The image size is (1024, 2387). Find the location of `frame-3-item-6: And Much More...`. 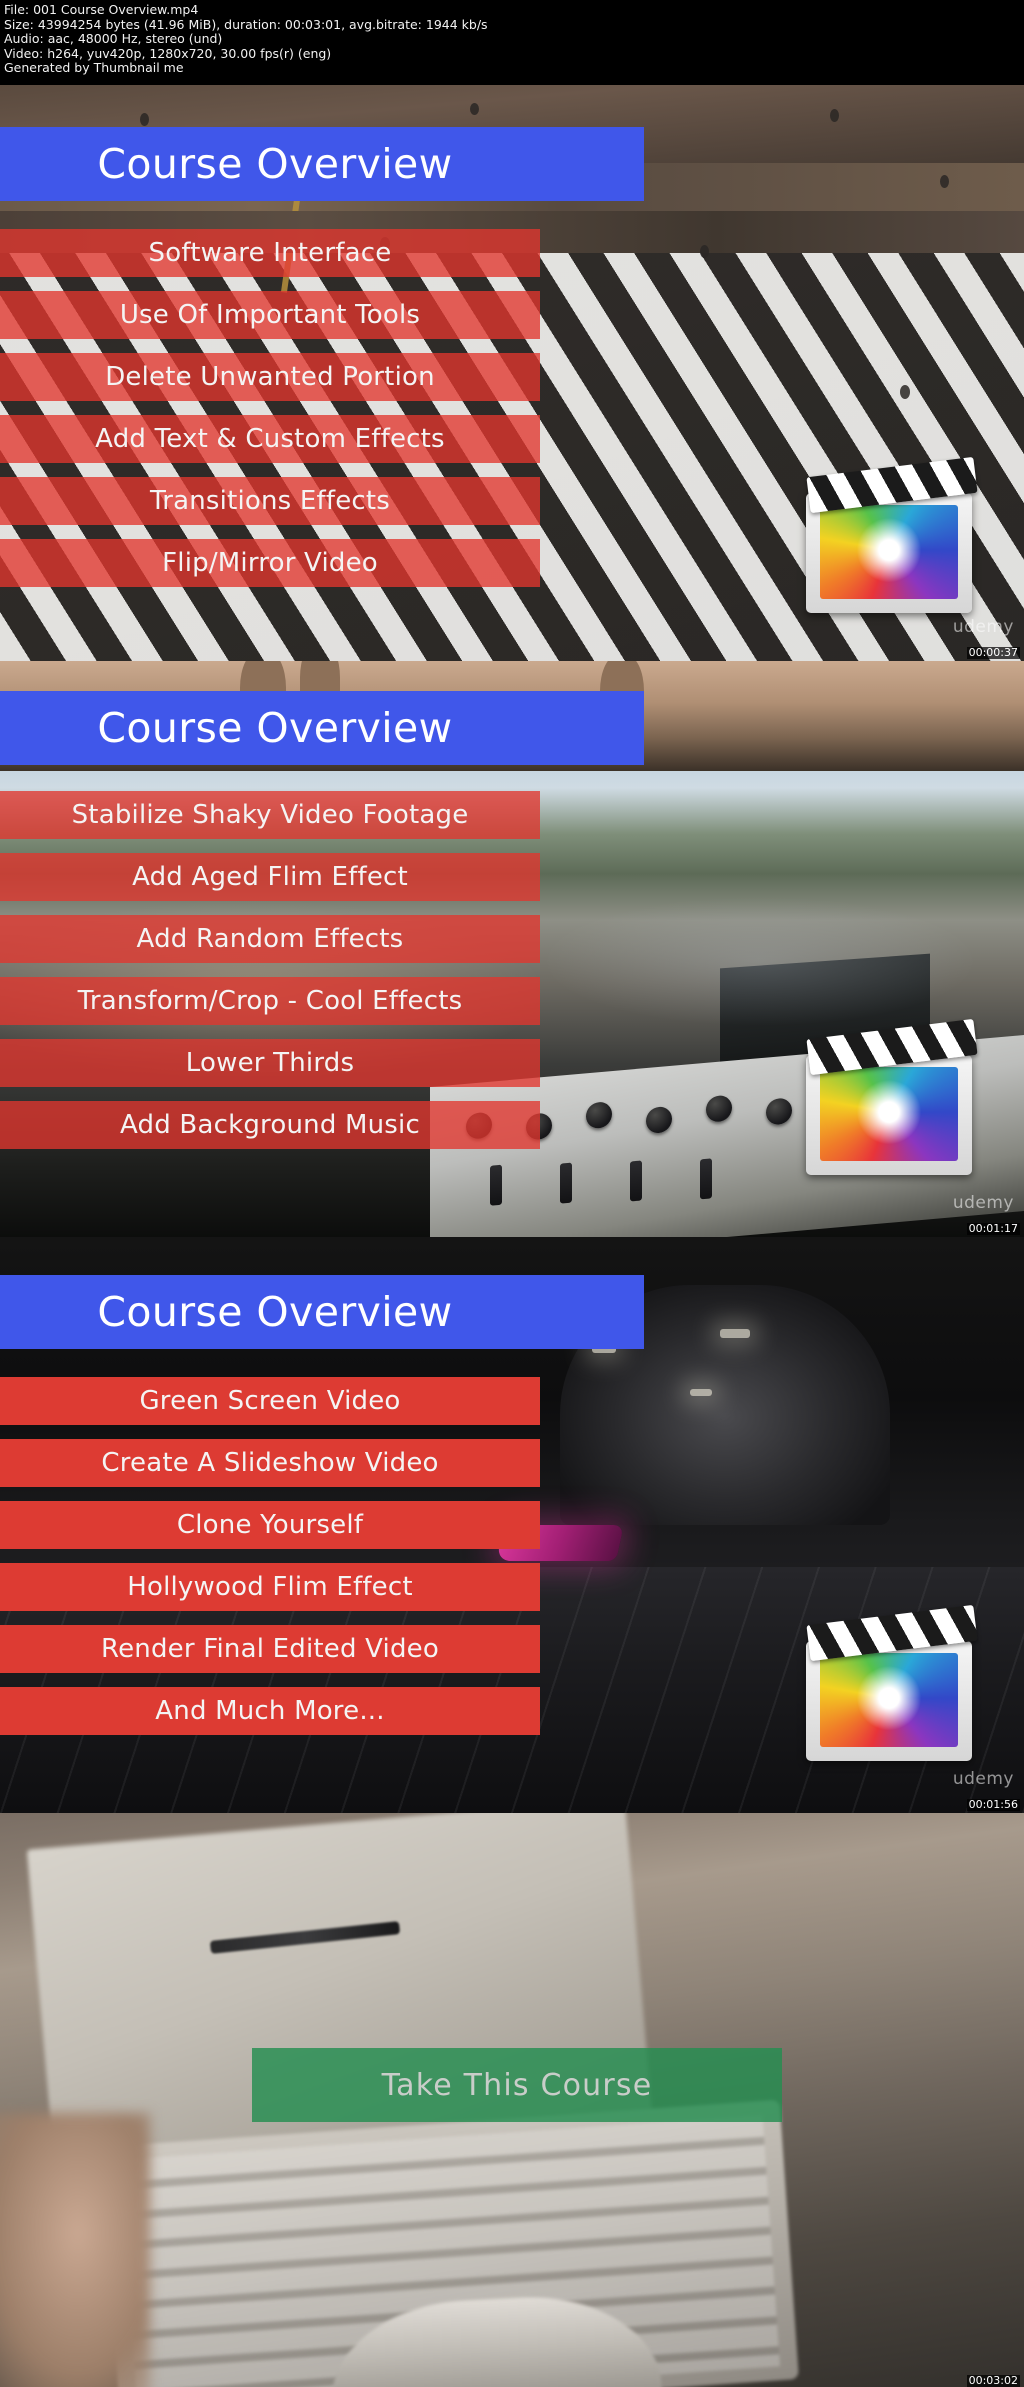

frame-3-item-6: And Much More... is located at coordinates (270, 1711).